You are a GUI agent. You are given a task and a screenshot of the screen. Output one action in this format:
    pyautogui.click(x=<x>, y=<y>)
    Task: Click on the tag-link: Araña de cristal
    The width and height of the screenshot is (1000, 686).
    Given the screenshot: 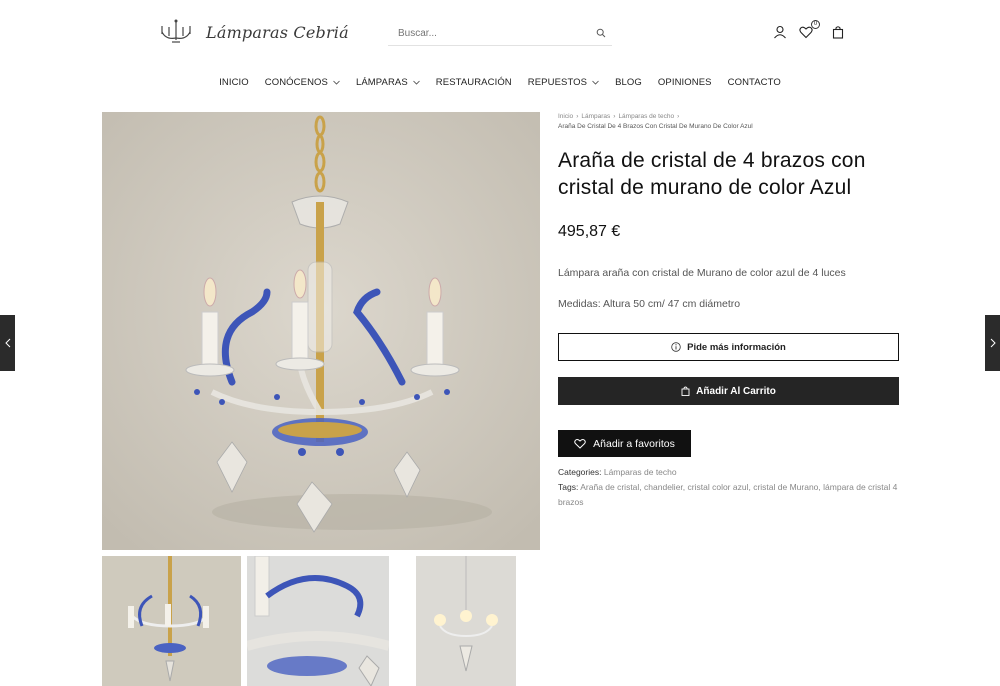 What is the action you would take?
    pyautogui.click(x=609, y=487)
    